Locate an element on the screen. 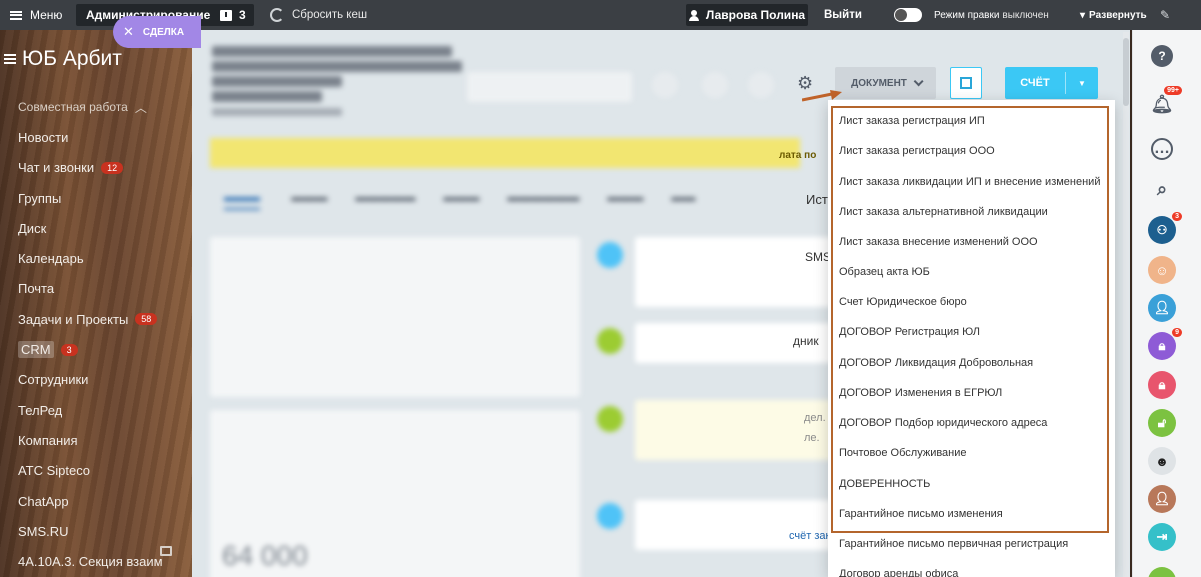 This screenshot has width=1201, height=577. brand-title: ЮБ Арбит is located at coordinates (72, 58).